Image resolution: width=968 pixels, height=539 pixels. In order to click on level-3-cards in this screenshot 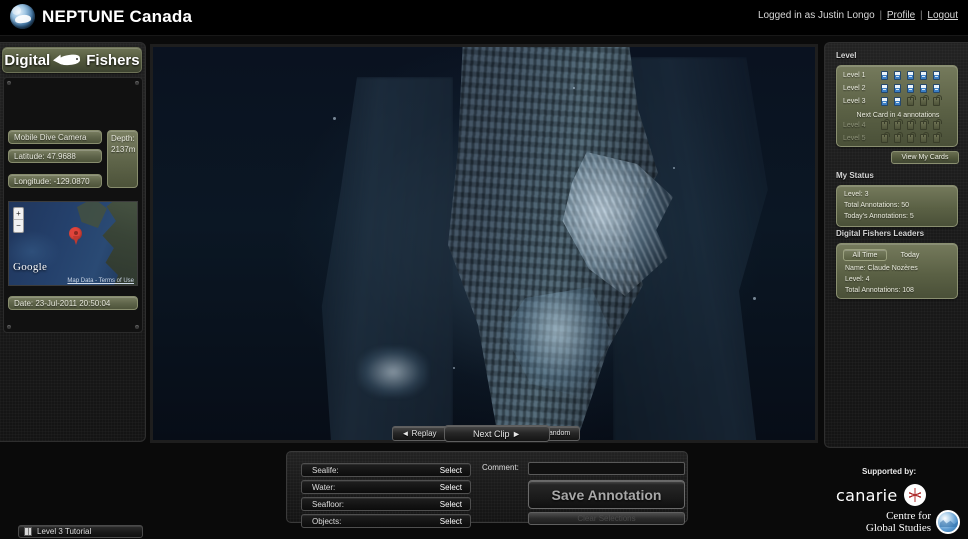, I will do `click(911, 100)`.